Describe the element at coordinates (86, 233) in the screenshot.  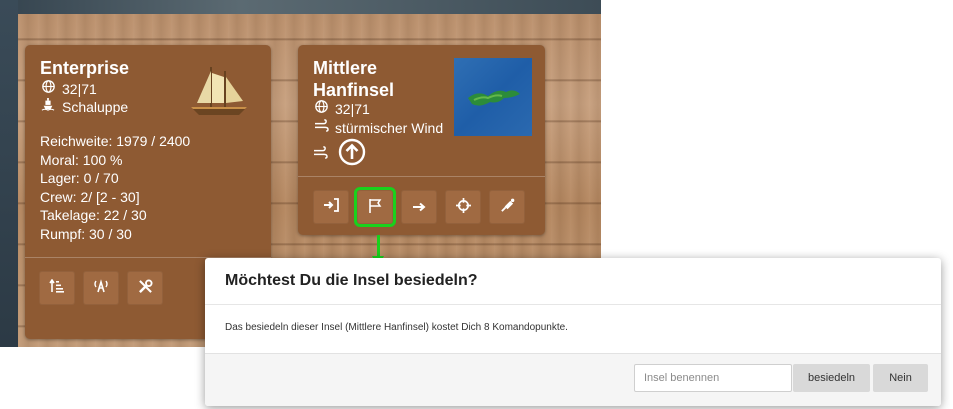
I see `stat-rumpf: Rumpf: 30 / 30` at that location.